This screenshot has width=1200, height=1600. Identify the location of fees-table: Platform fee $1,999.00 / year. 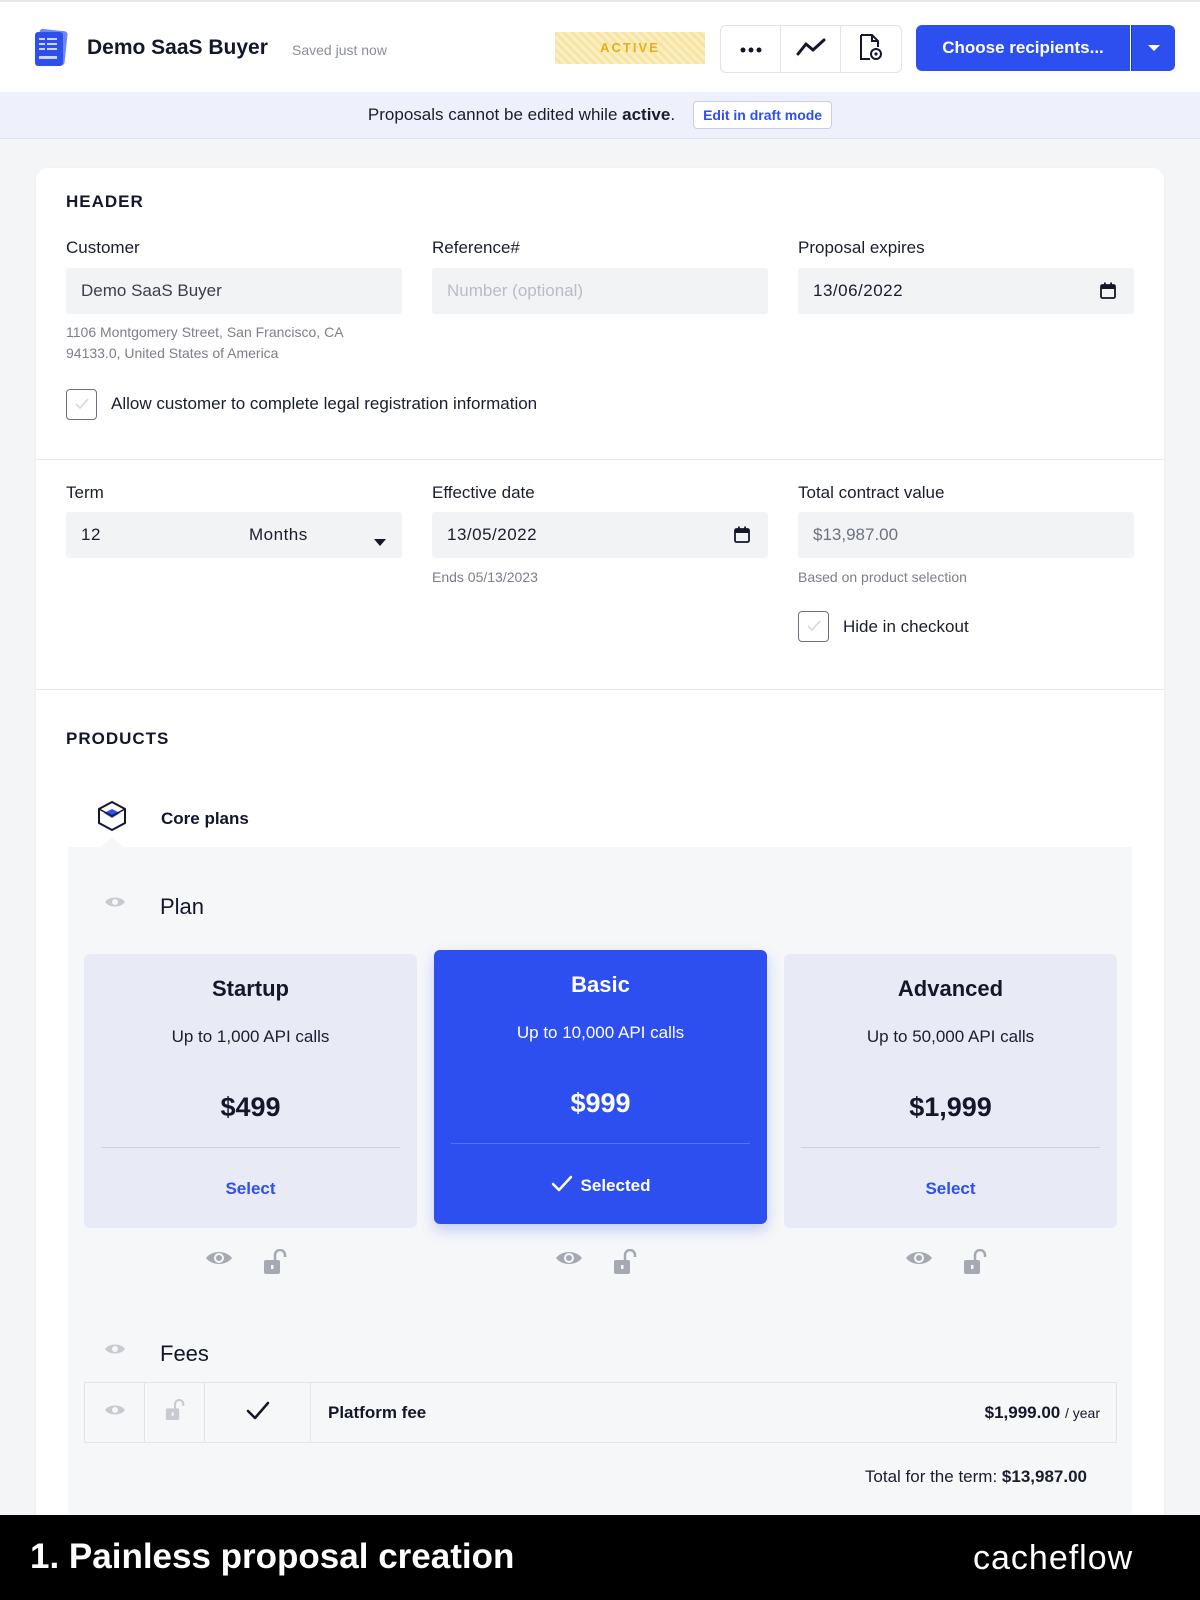
(600, 1412).